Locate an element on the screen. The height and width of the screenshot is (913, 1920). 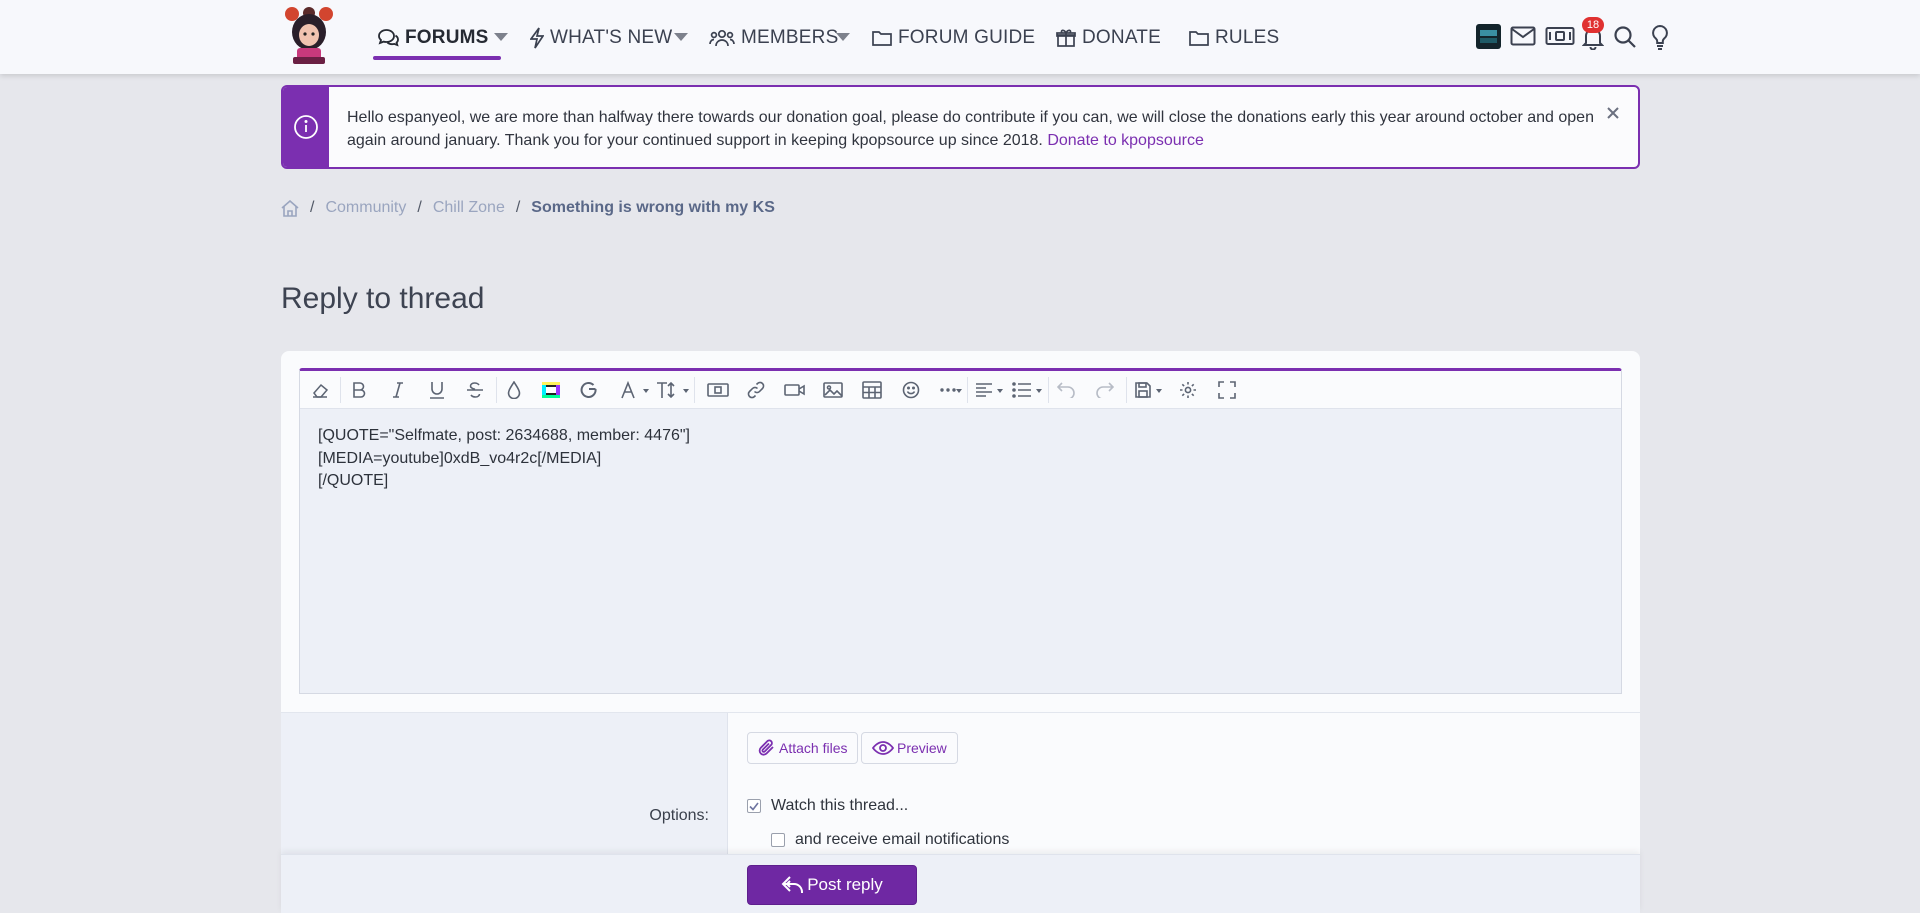
nav-forums: FORUMS is located at coordinates (433, 38).